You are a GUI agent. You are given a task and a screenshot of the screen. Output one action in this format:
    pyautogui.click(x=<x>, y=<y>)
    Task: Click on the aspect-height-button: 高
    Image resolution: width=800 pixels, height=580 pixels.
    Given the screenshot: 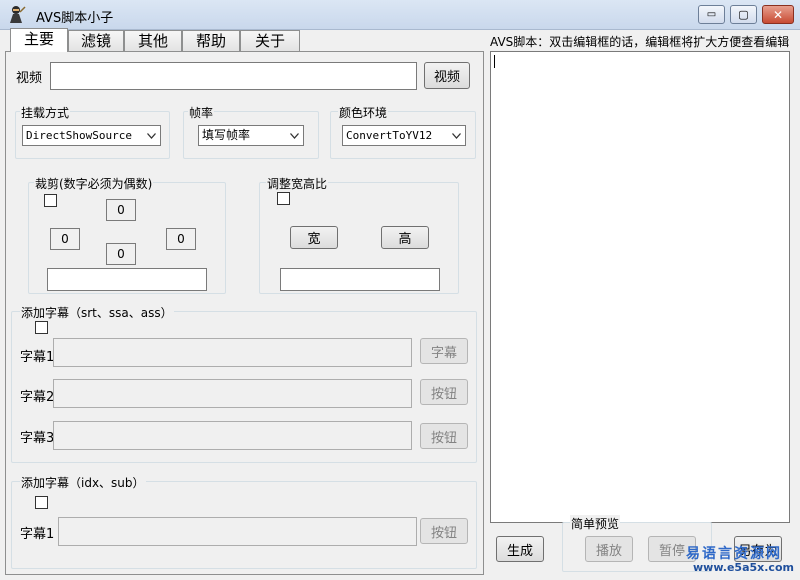 What is the action you would take?
    pyautogui.click(x=405, y=237)
    